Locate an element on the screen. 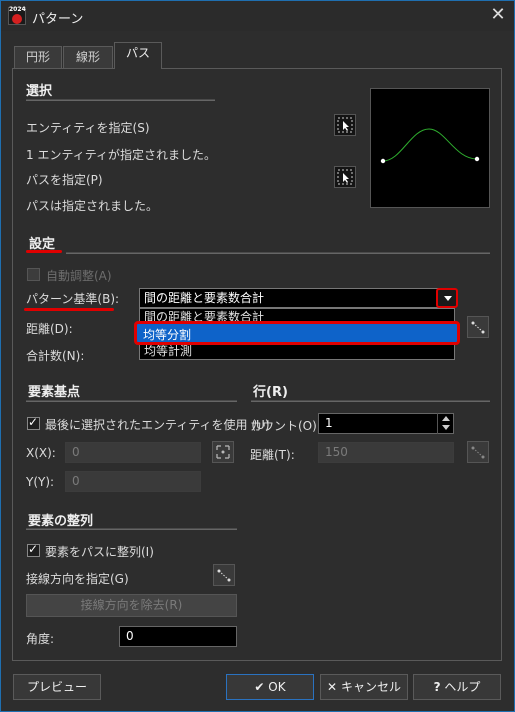 The image size is (515, 712). pattern-basis-label: パターン基準(B): is located at coordinates (73, 299).